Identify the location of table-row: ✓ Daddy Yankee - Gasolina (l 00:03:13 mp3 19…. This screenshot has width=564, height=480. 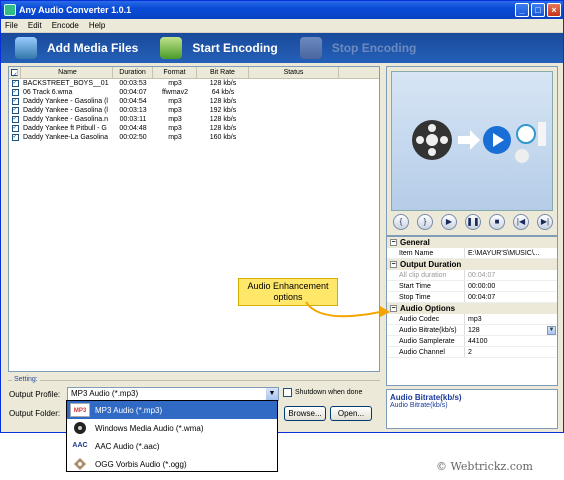
(194, 110).